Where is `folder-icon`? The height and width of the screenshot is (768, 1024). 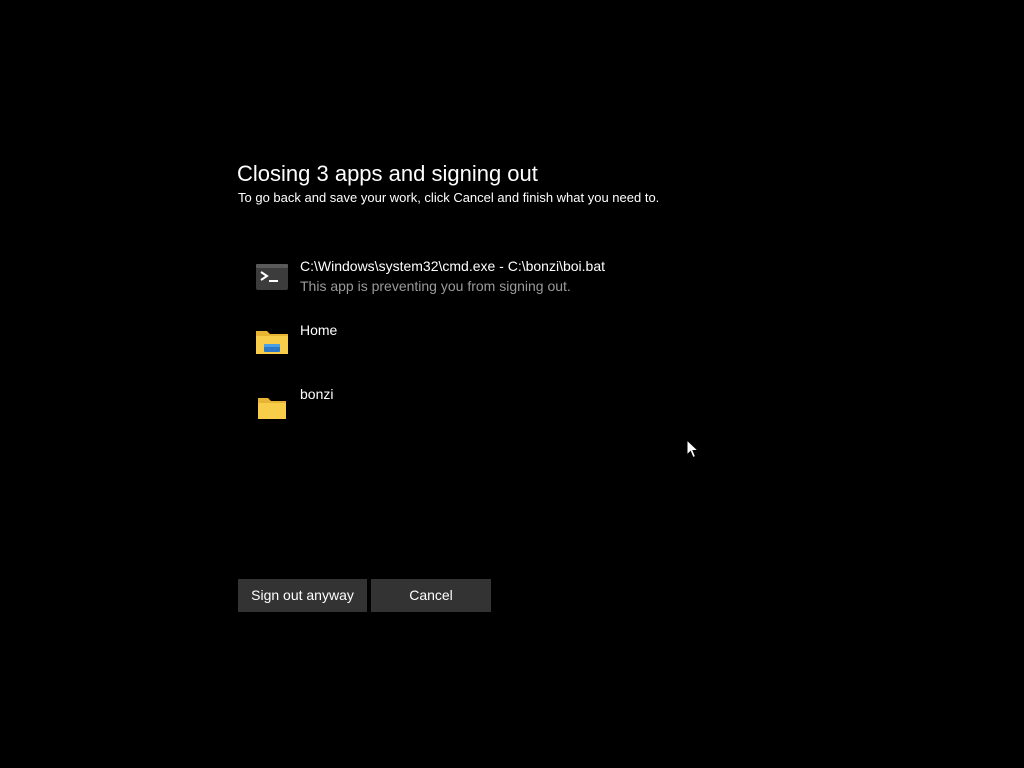
folder-icon is located at coordinates (272, 405).